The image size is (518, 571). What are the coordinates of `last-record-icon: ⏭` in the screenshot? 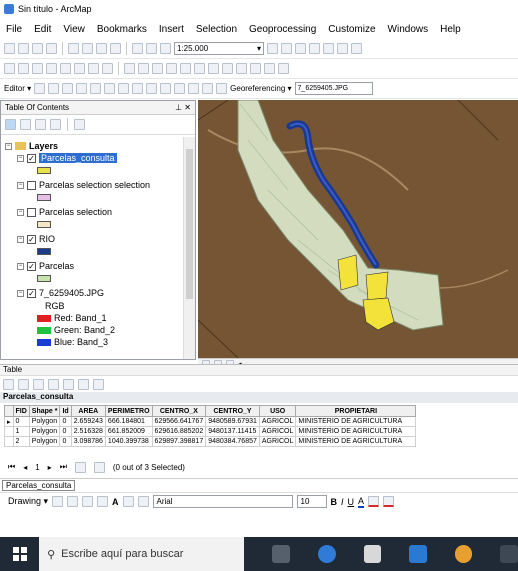 It's located at (63, 467).